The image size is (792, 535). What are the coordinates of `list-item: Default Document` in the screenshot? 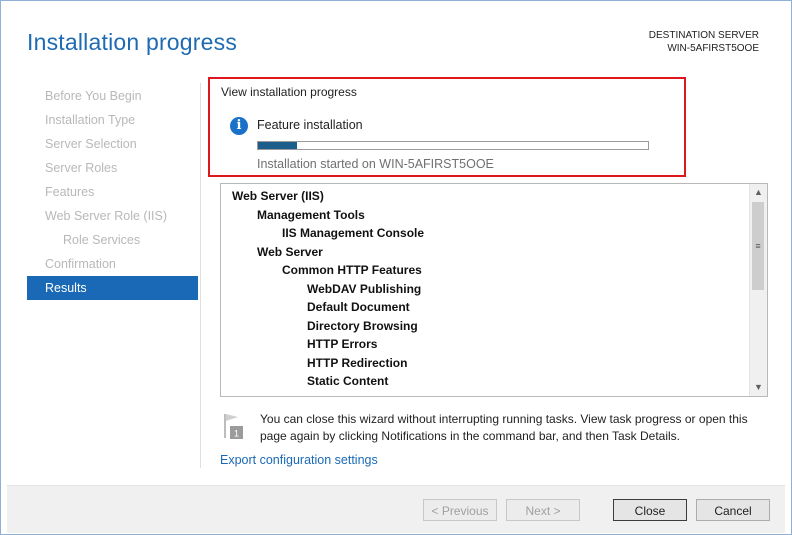 It's located at (358, 307).